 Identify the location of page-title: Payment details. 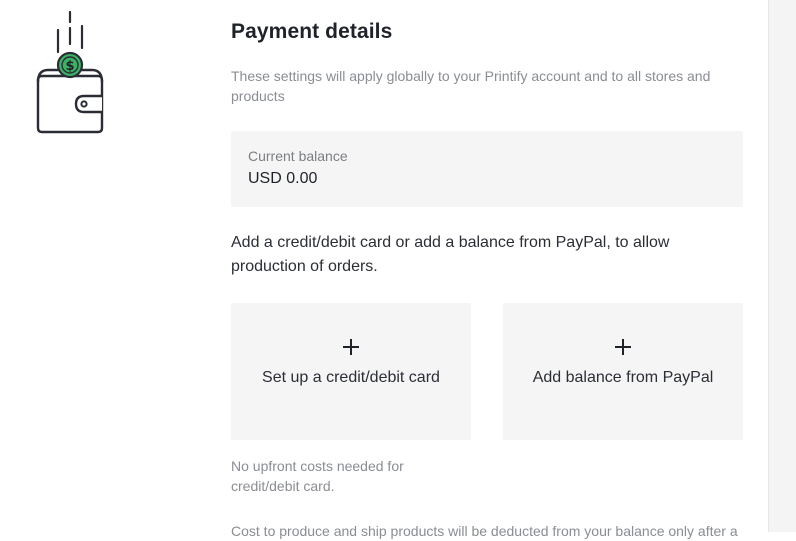
(312, 31).